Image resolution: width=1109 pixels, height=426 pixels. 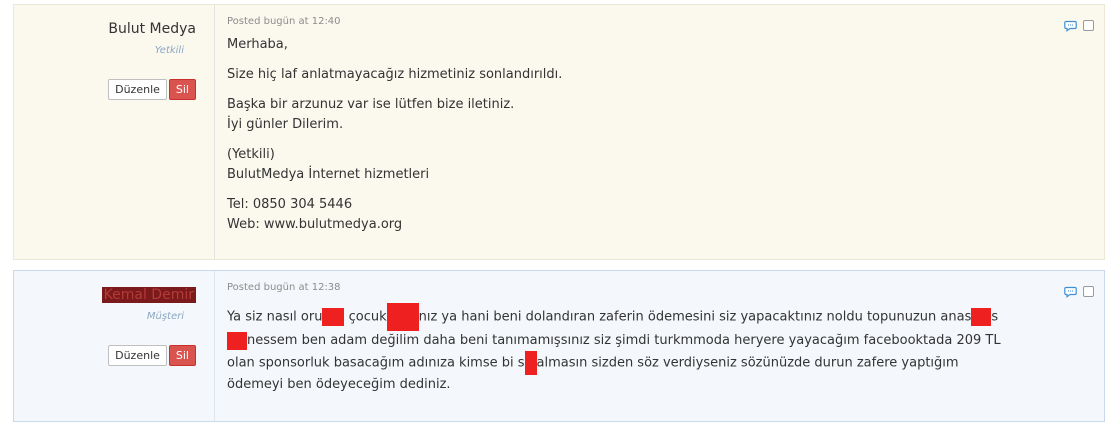 I want to click on post-timestamp: Posted bugün at 12:40, so click(x=284, y=21).